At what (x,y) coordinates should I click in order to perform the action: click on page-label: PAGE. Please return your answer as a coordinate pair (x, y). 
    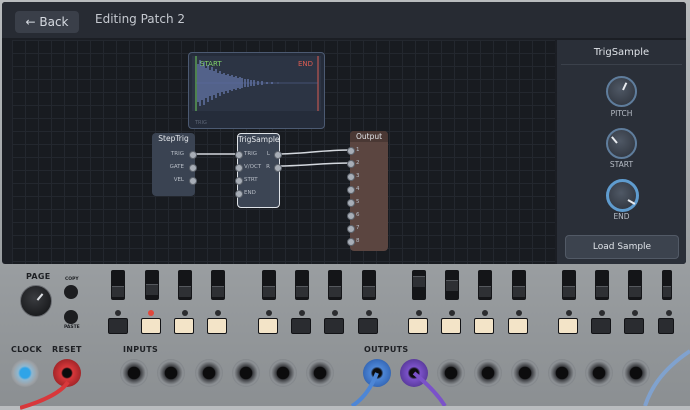
    Looking at the image, I should click on (38, 276).